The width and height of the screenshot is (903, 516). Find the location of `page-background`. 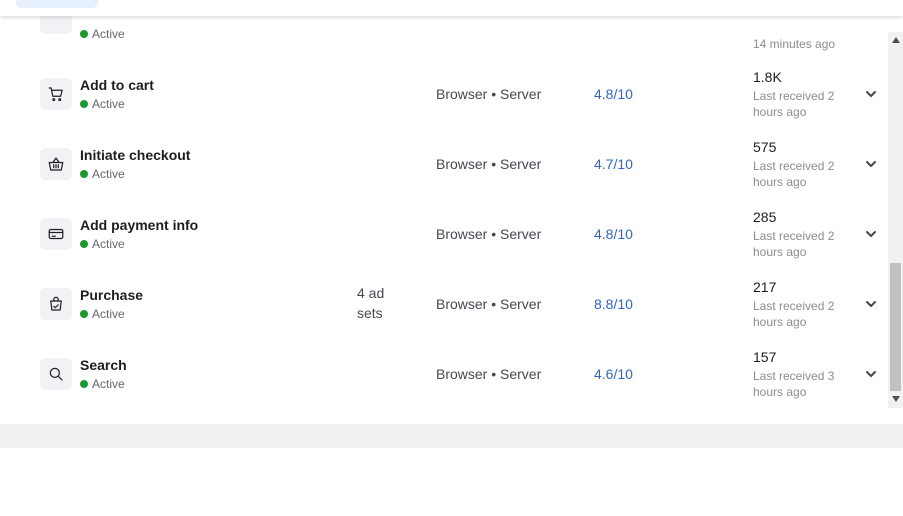

page-background is located at coordinates (451, 436).